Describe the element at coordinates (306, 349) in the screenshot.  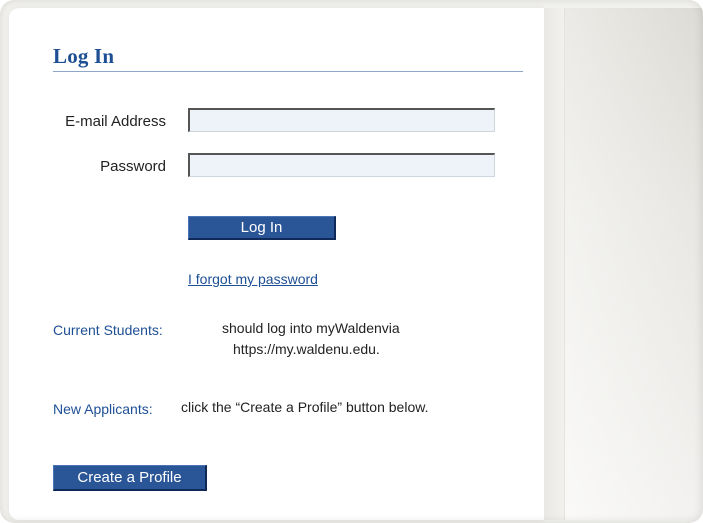
I see `current-students-line2: https://my.waldenu.edu.` at that location.